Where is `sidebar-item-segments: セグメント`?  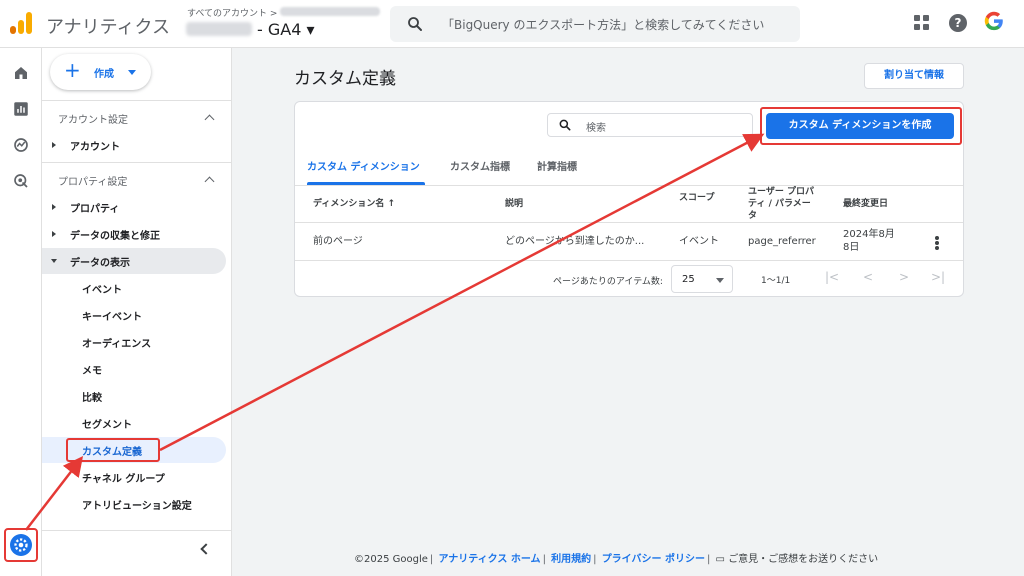 sidebar-item-segments: セグメント is located at coordinates (134, 423).